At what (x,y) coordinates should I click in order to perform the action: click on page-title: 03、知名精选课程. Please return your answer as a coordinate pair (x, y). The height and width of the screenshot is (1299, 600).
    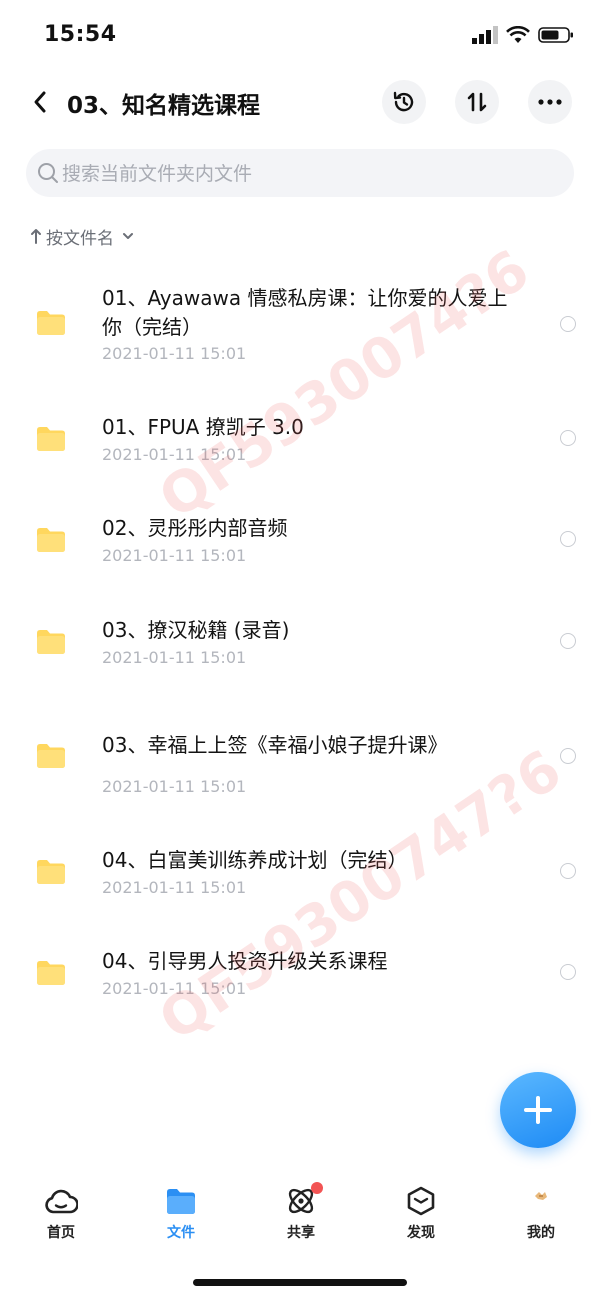
    Looking at the image, I should click on (164, 106).